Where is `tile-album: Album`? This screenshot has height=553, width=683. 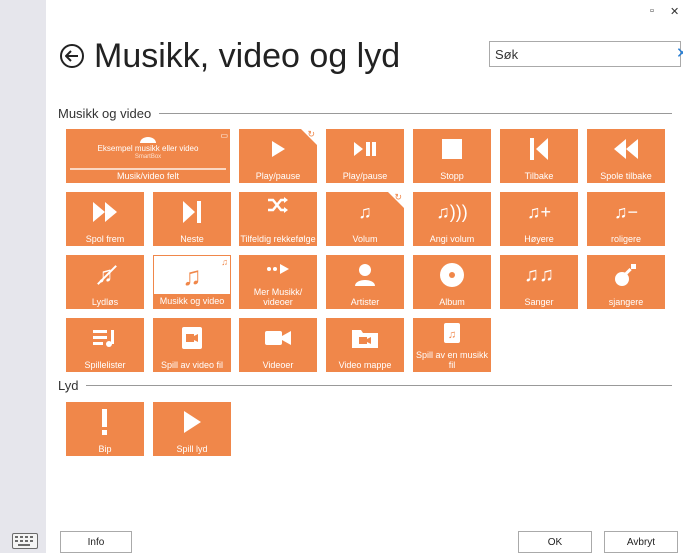 tile-album: Album is located at coordinates (452, 282).